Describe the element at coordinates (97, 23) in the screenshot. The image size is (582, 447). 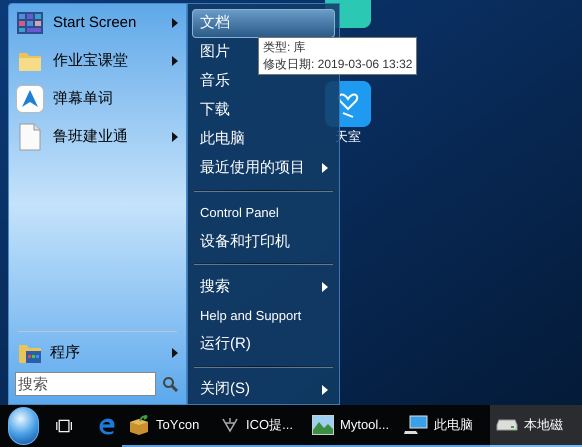
I see `program-item: Start Screen` at that location.